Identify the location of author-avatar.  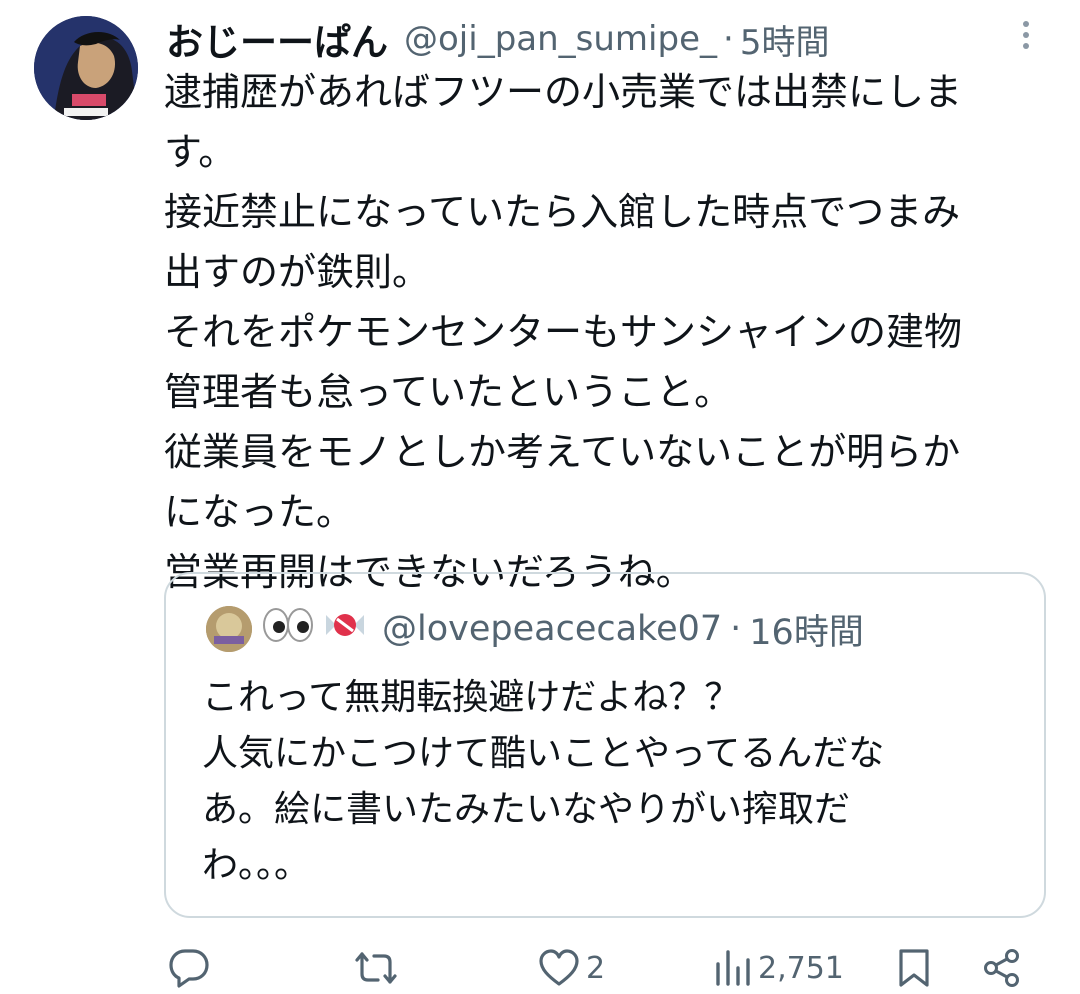
(86, 68).